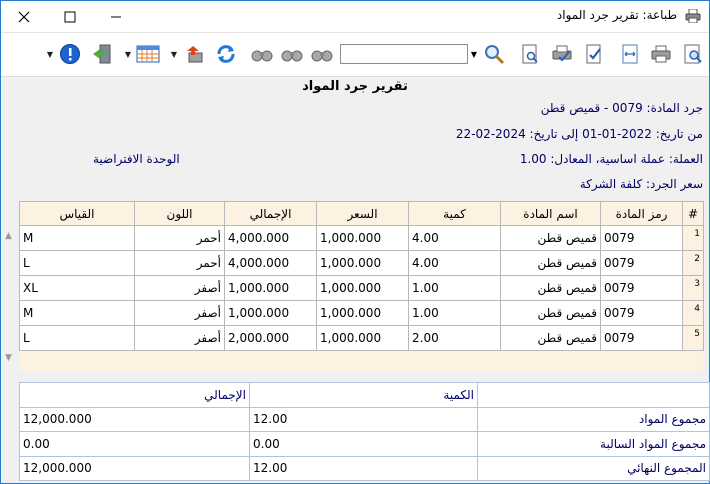  What do you see at coordinates (550, 213) in the screenshot?
I see `column-header-name: اسم المادة` at bounding box center [550, 213].